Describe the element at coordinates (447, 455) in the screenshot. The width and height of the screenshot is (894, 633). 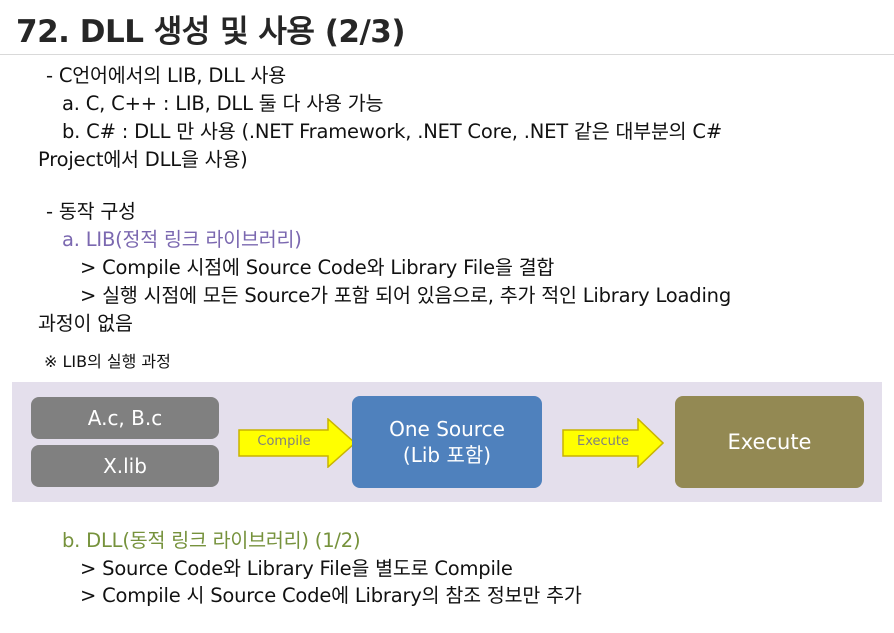
I see `one-source-subtitle: (Lib 포함)` at that location.